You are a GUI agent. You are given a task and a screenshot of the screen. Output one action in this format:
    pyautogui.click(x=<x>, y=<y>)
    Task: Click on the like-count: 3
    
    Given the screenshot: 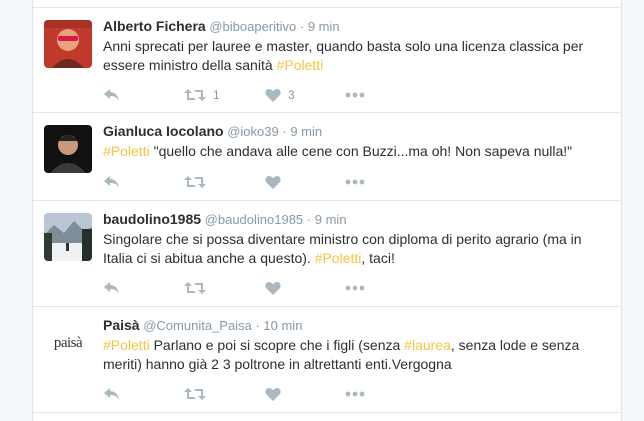 What is the action you would take?
    pyautogui.click(x=291, y=95)
    